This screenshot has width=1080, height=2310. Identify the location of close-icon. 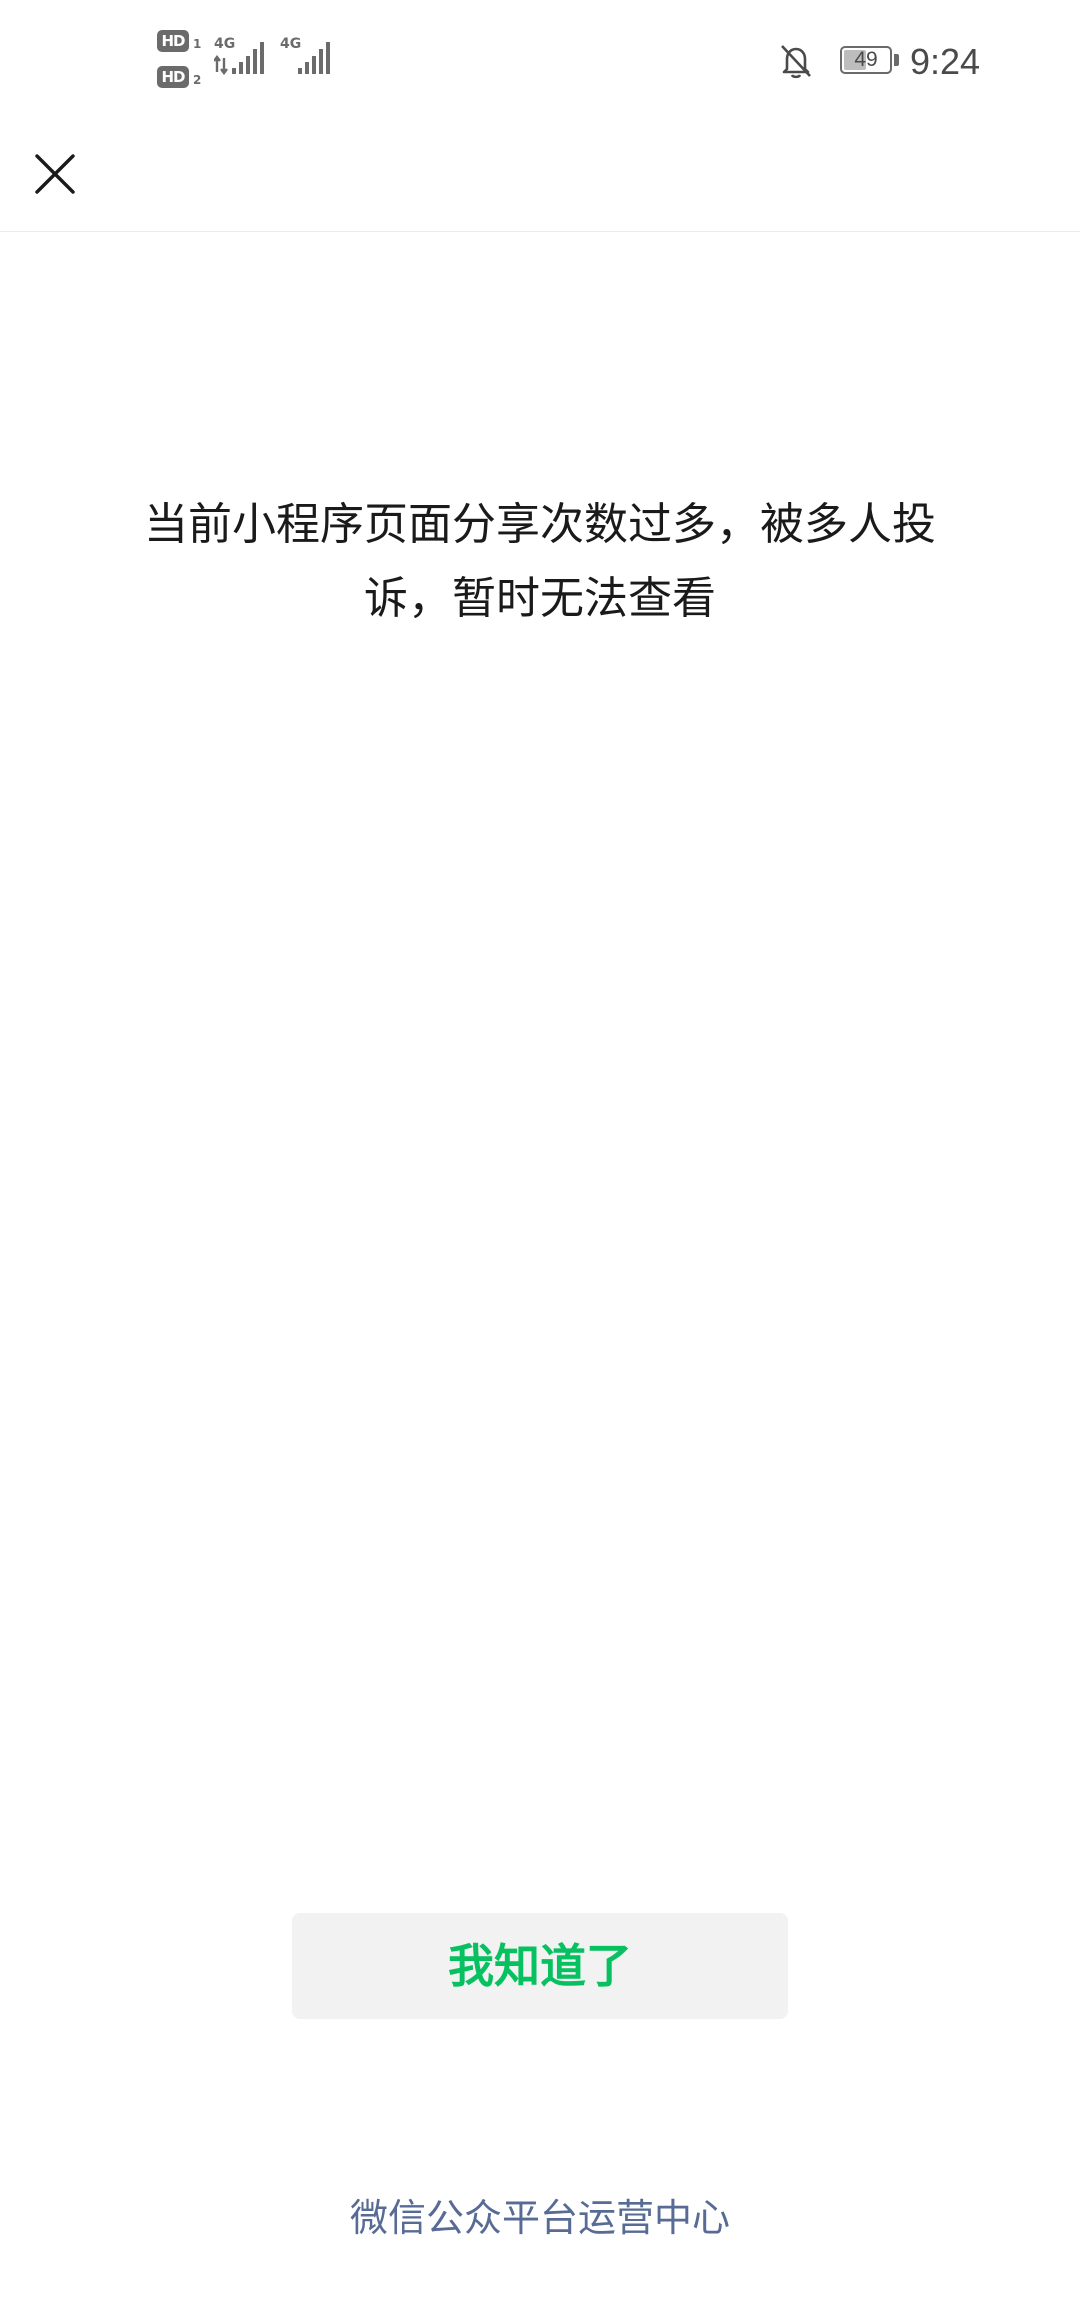
(55, 174).